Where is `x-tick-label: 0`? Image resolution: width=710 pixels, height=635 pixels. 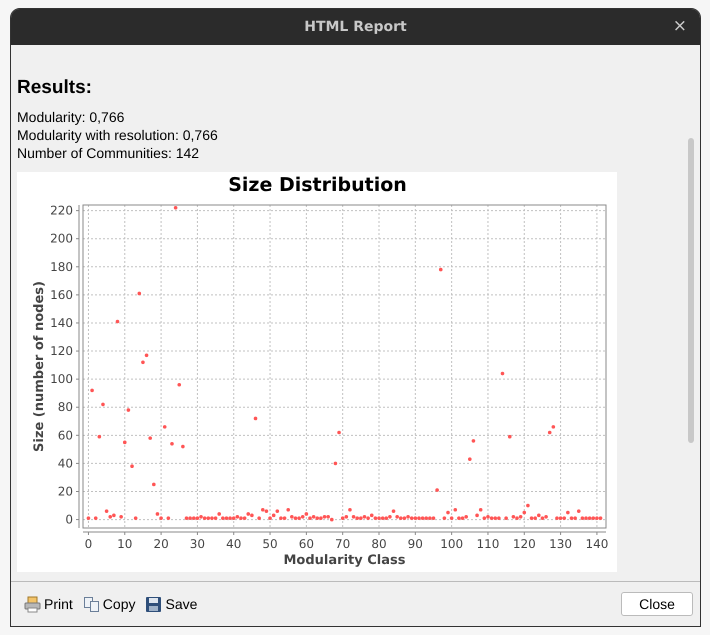
x-tick-label: 0 is located at coordinates (88, 544).